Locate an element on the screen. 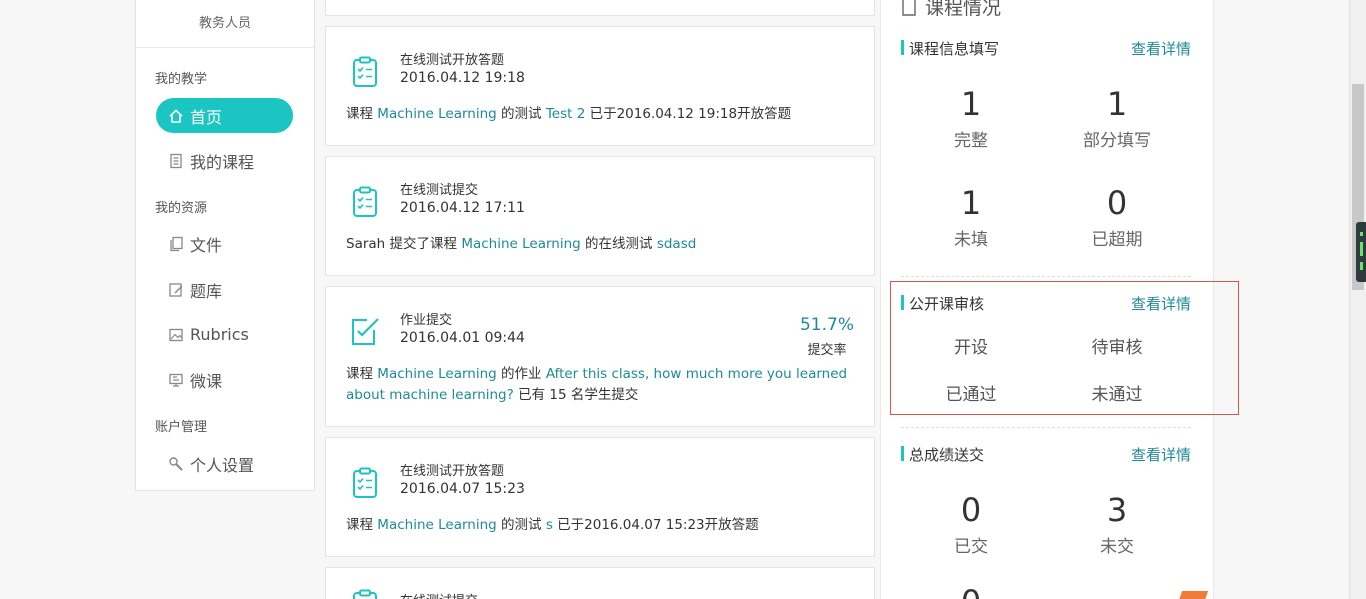 This screenshot has height=599, width=1366. submission-rate: 51.7% 提交率 is located at coordinates (827, 336).